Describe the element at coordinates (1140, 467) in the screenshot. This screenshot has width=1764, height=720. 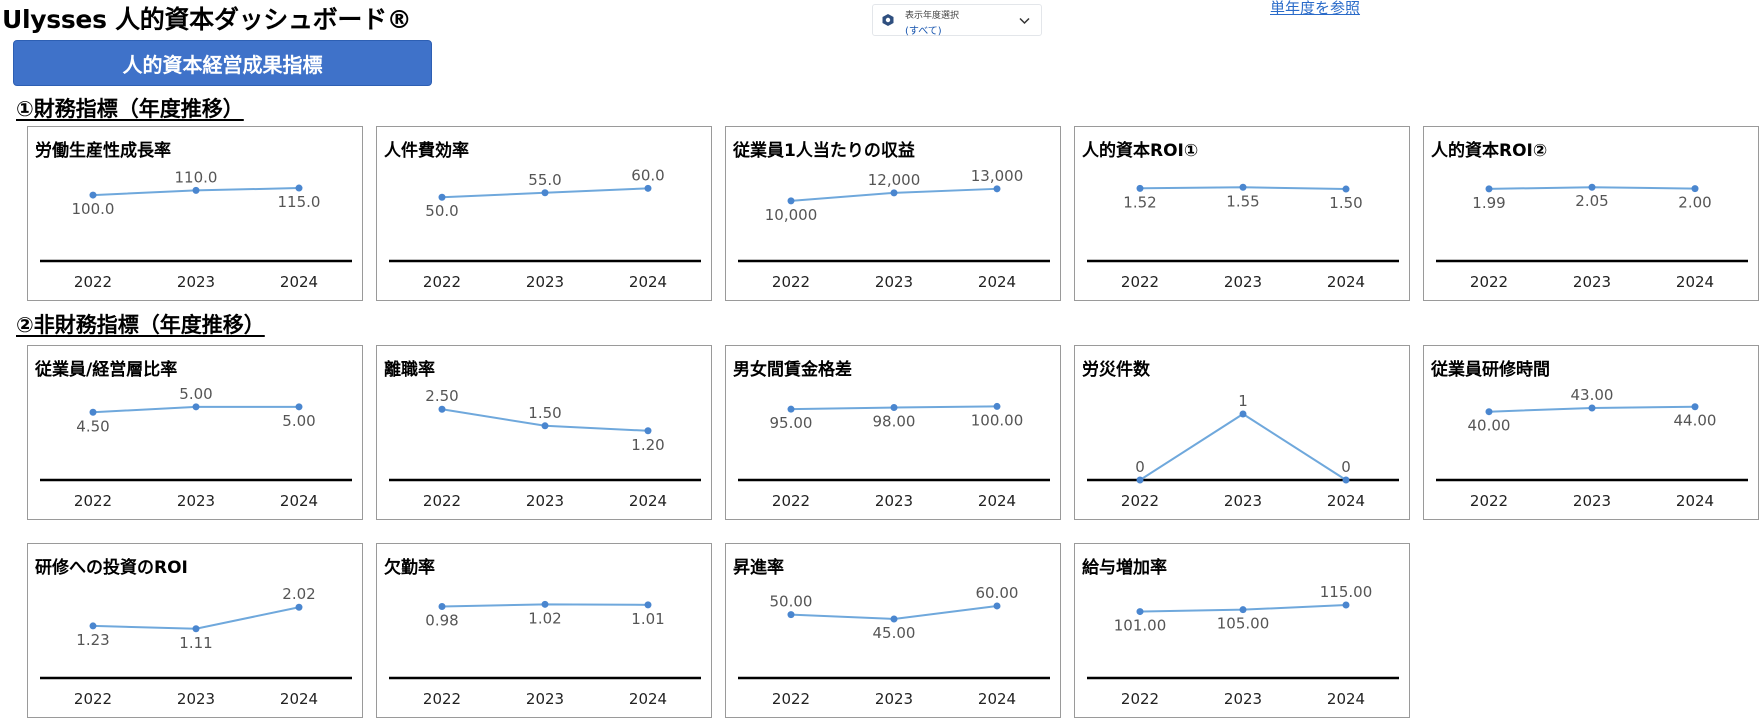
I see `data-label: 0` at that location.